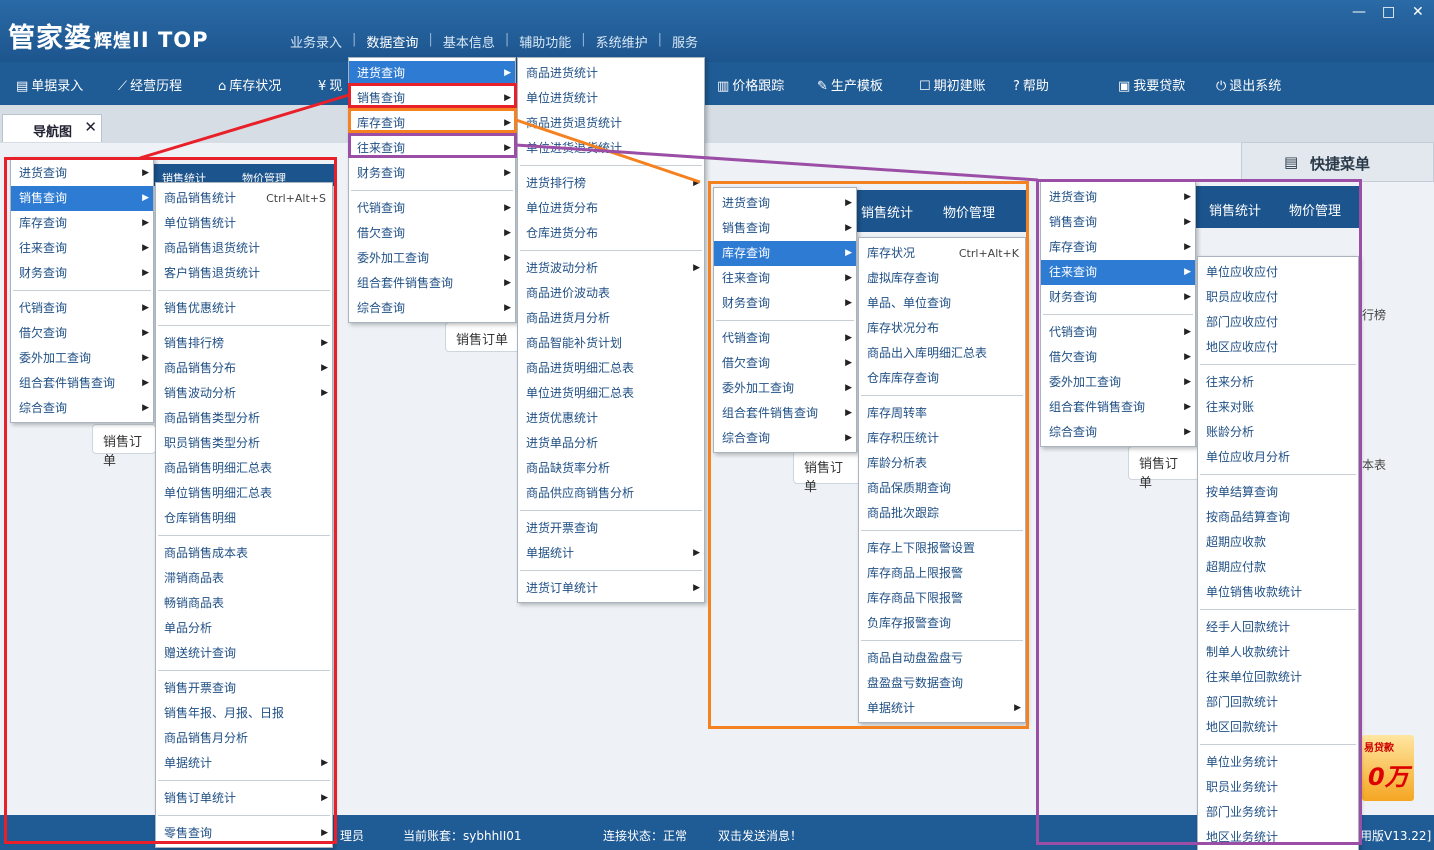  What do you see at coordinates (1278, 457) in the screenshot?
I see `menu-item: 单位应收月分析` at bounding box center [1278, 457].